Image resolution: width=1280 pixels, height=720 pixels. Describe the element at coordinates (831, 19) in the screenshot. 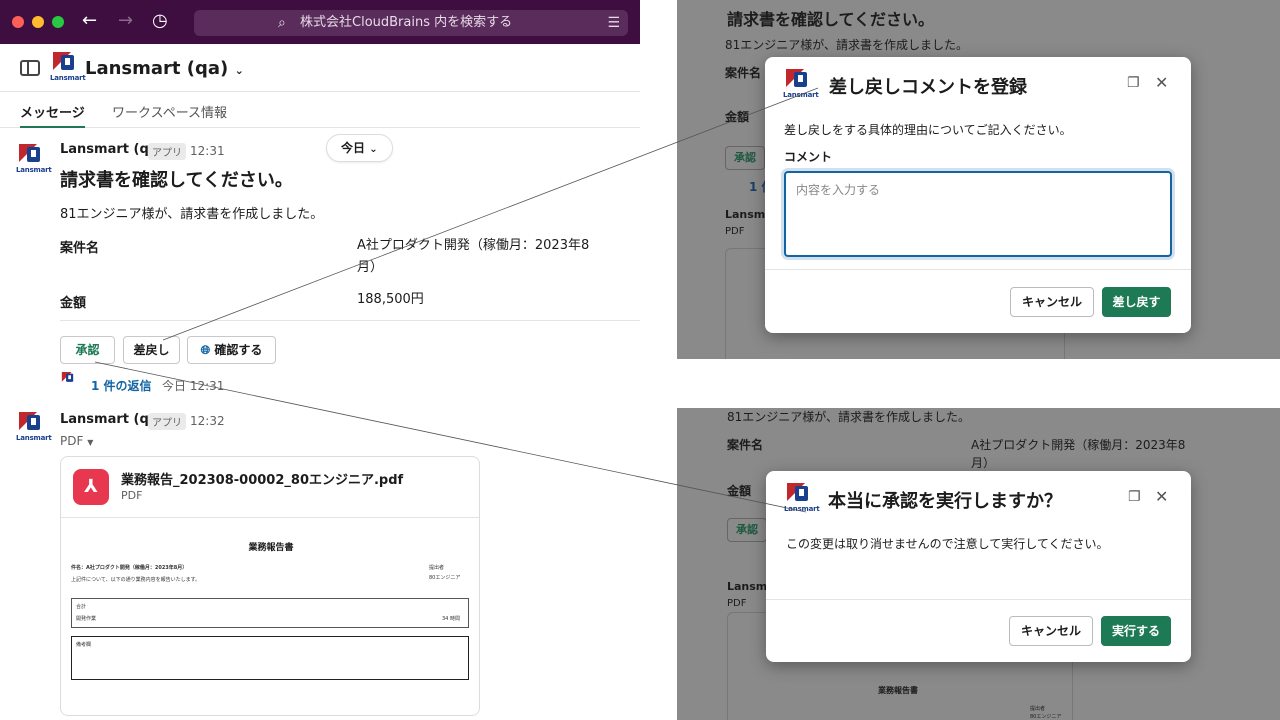

I see `bg-message-title: 請求書を確認してください。` at that location.